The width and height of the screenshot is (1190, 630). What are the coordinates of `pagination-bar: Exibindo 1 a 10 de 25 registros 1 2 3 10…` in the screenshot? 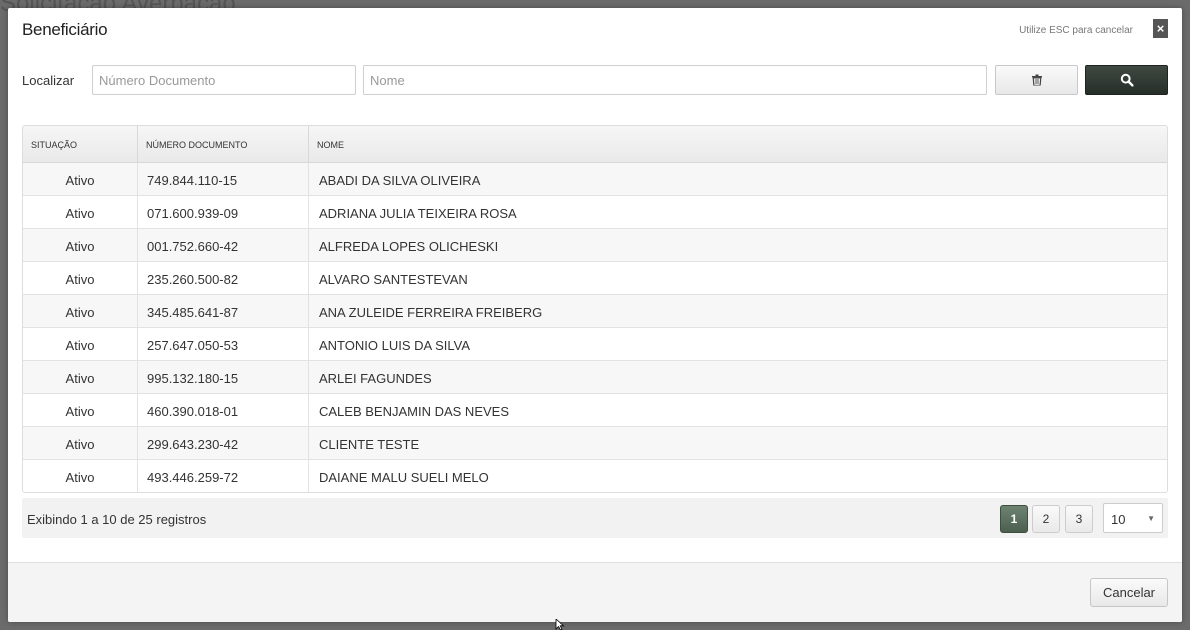 It's located at (595, 518).